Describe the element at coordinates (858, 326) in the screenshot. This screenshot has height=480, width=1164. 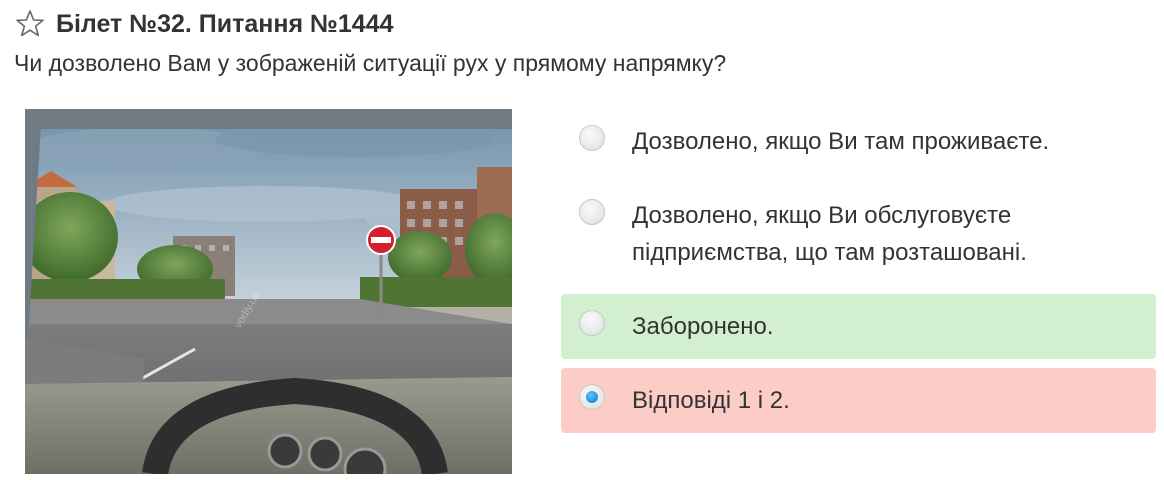
I see `answer-option-3: Заборонено.` at that location.